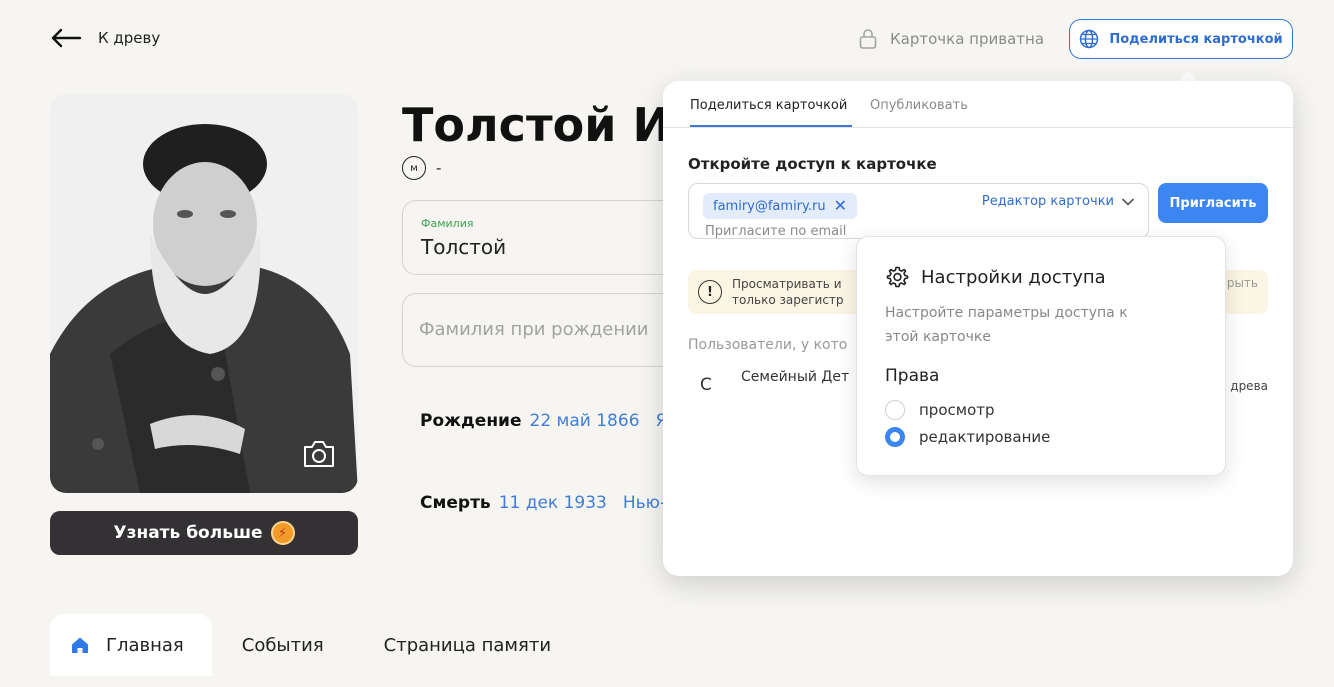  I want to click on birth-label: Рождение, so click(471, 421).